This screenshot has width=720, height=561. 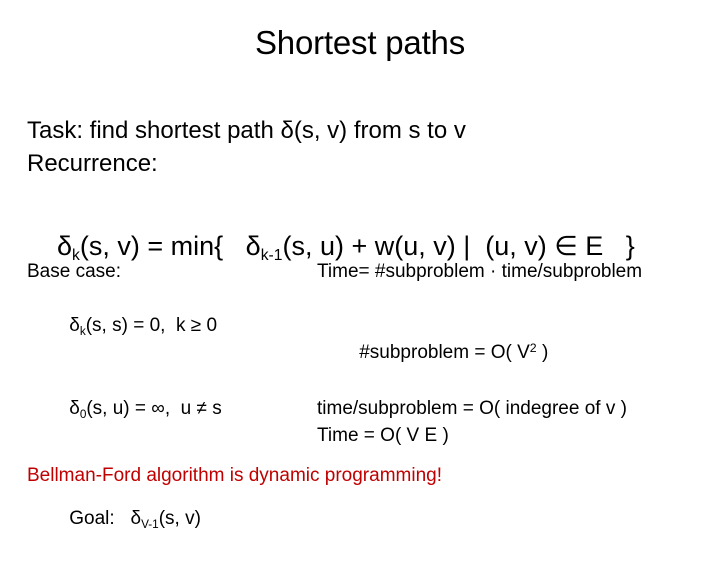 I want to click on column-spacer, so click(x=514, y=298).